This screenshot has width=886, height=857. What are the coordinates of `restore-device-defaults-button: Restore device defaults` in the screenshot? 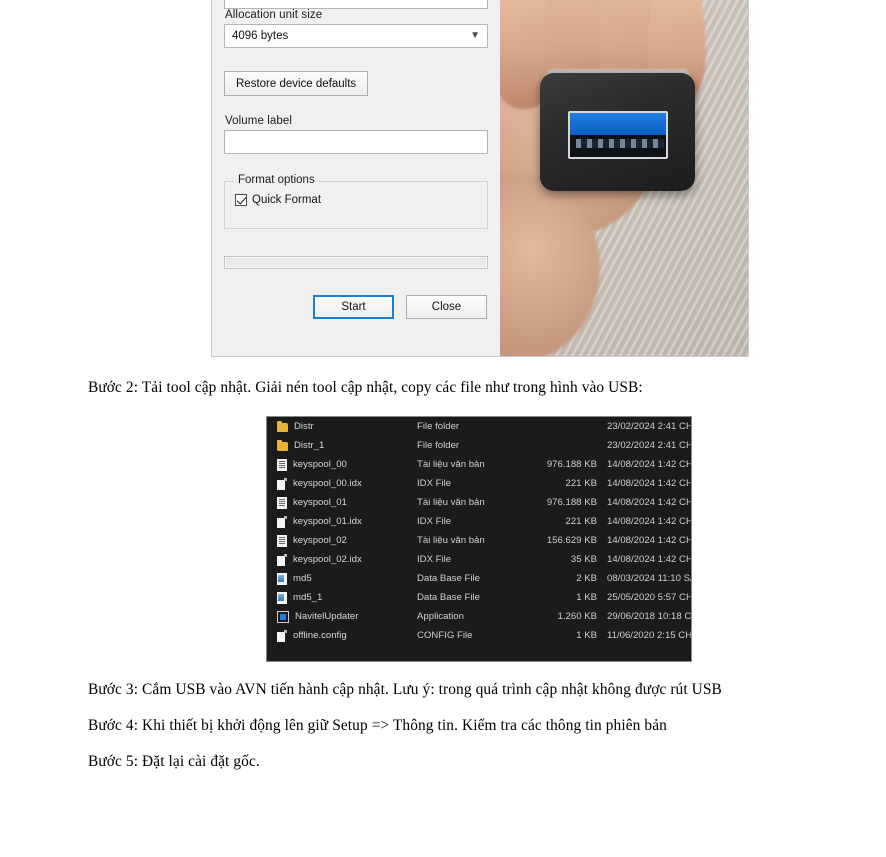 It's located at (296, 83).